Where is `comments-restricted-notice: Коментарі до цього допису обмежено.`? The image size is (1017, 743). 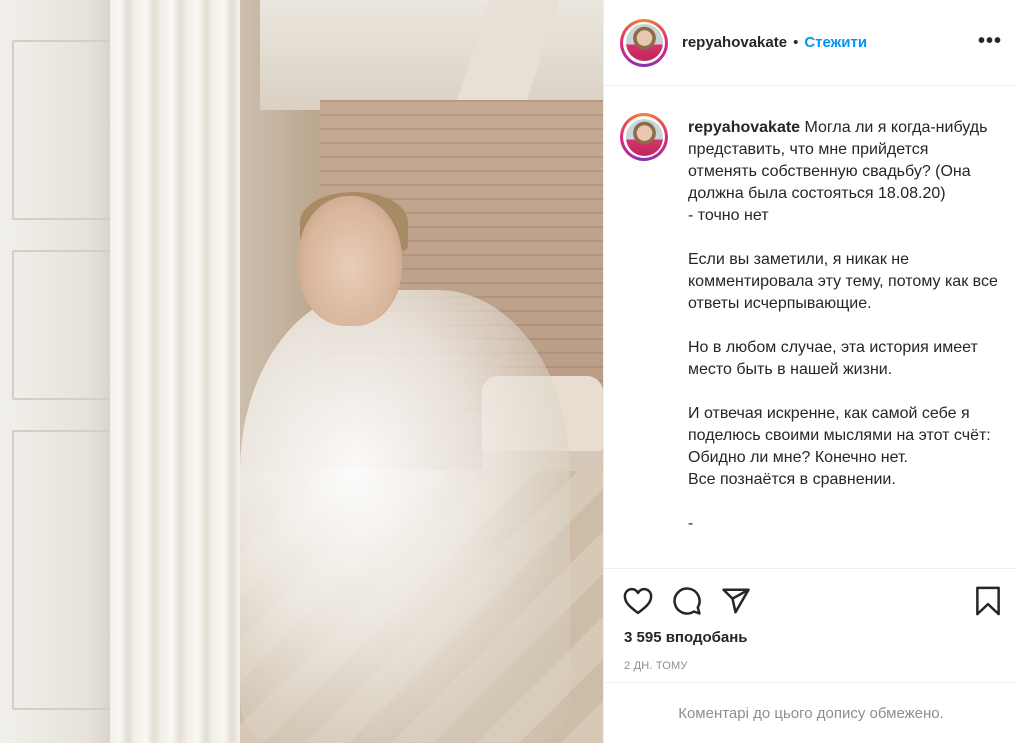
comments-restricted-notice: Коментарі до цього допису обмежено. is located at coordinates (810, 712).